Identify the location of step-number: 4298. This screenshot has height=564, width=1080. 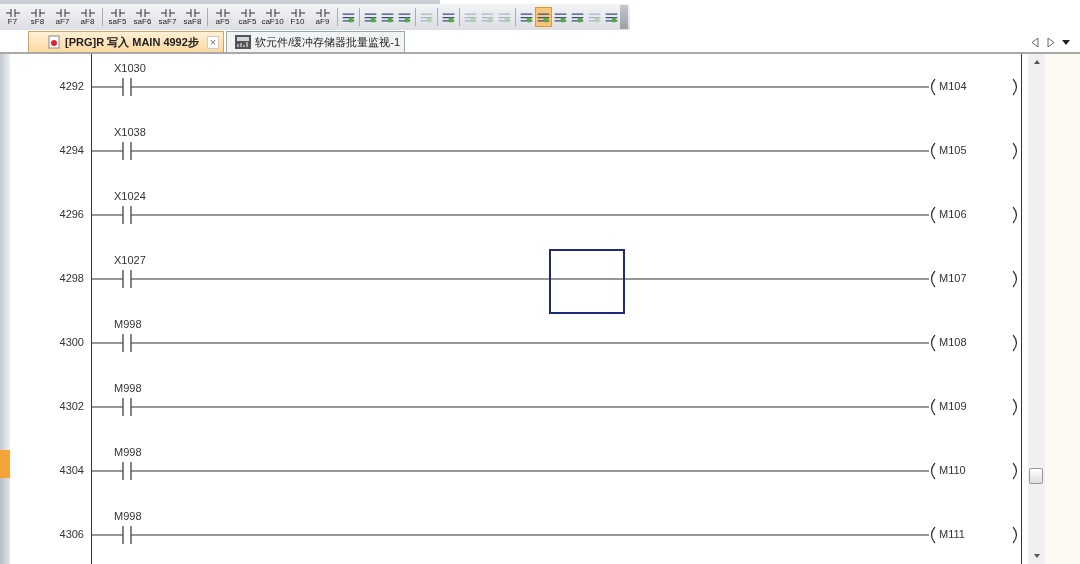
(71, 278).